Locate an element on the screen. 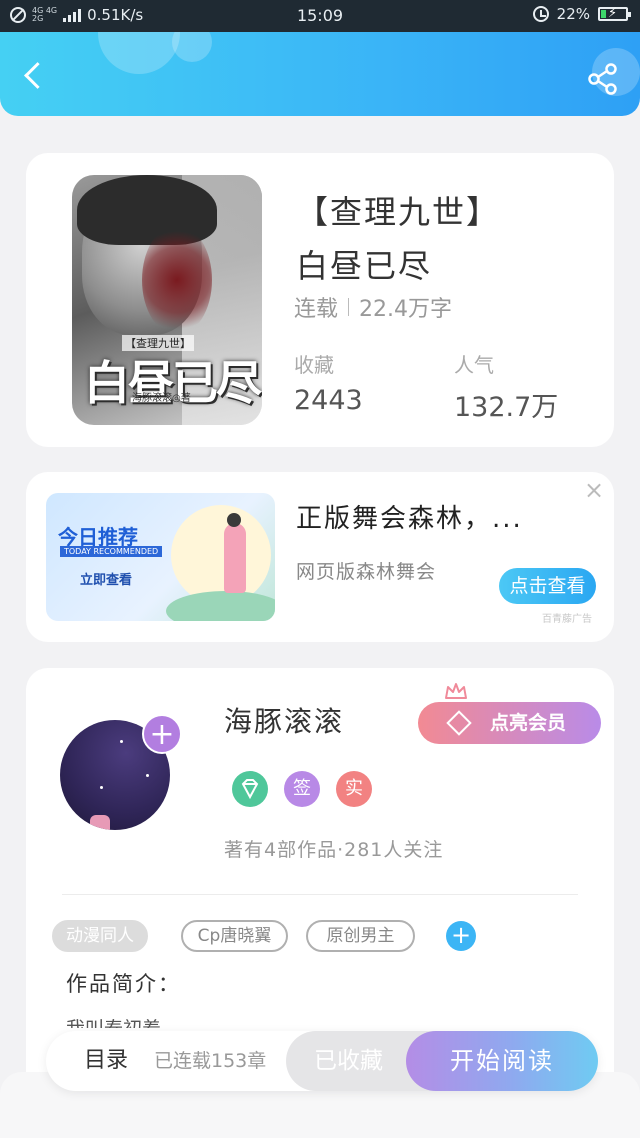  banner-hill is located at coordinates (220, 606).